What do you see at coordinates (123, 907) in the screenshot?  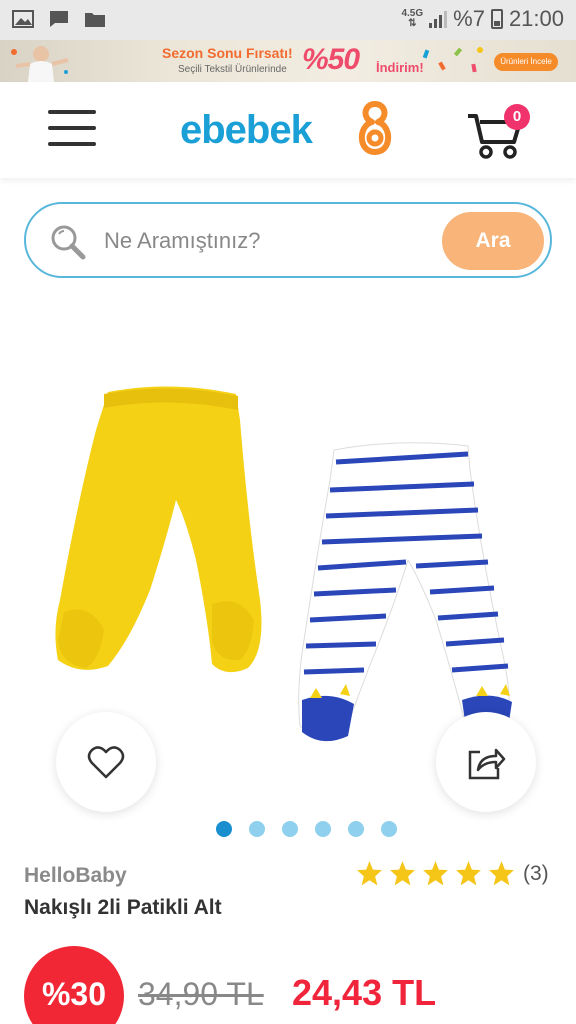 I see `product-name: Nakışlı 2li Patikli Alt` at bounding box center [123, 907].